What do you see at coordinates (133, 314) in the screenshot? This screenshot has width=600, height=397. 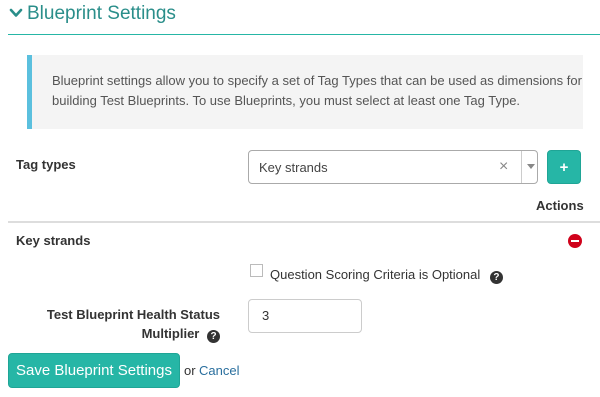 I see `multiplier-label-line-1: Test Blueprint Health Status` at bounding box center [133, 314].